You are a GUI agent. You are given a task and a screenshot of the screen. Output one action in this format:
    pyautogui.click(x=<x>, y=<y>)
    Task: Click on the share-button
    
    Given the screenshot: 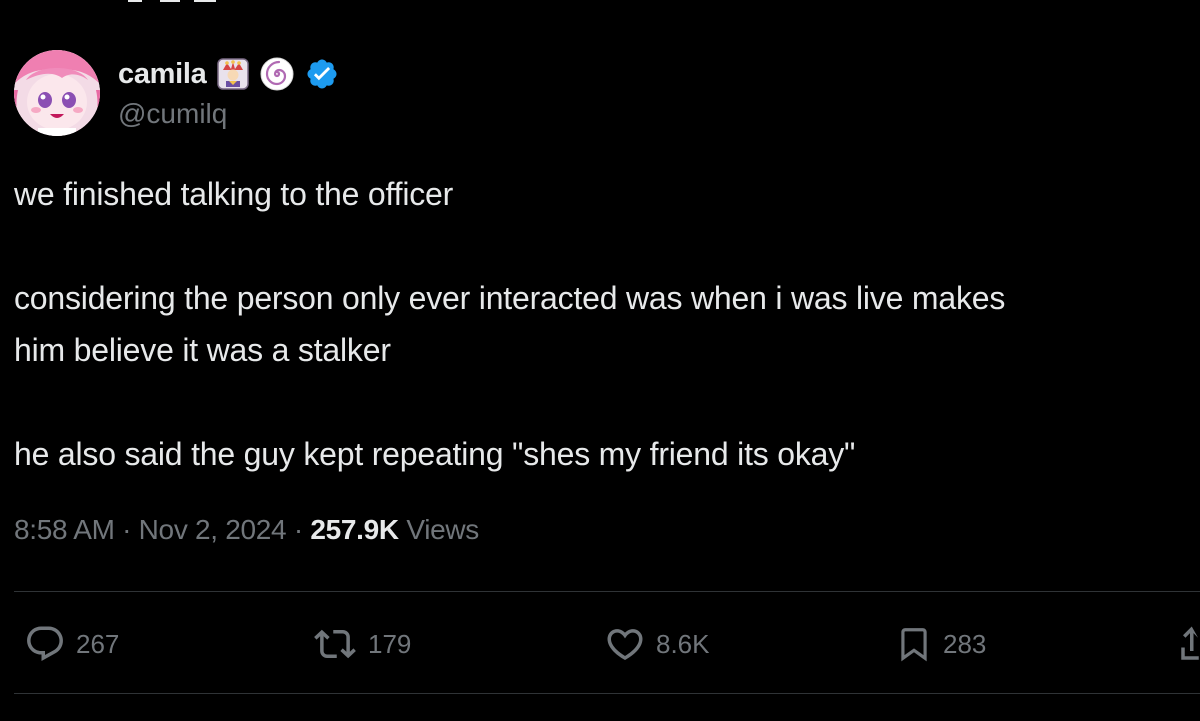 What is the action you would take?
    pyautogui.click(x=1190, y=644)
    